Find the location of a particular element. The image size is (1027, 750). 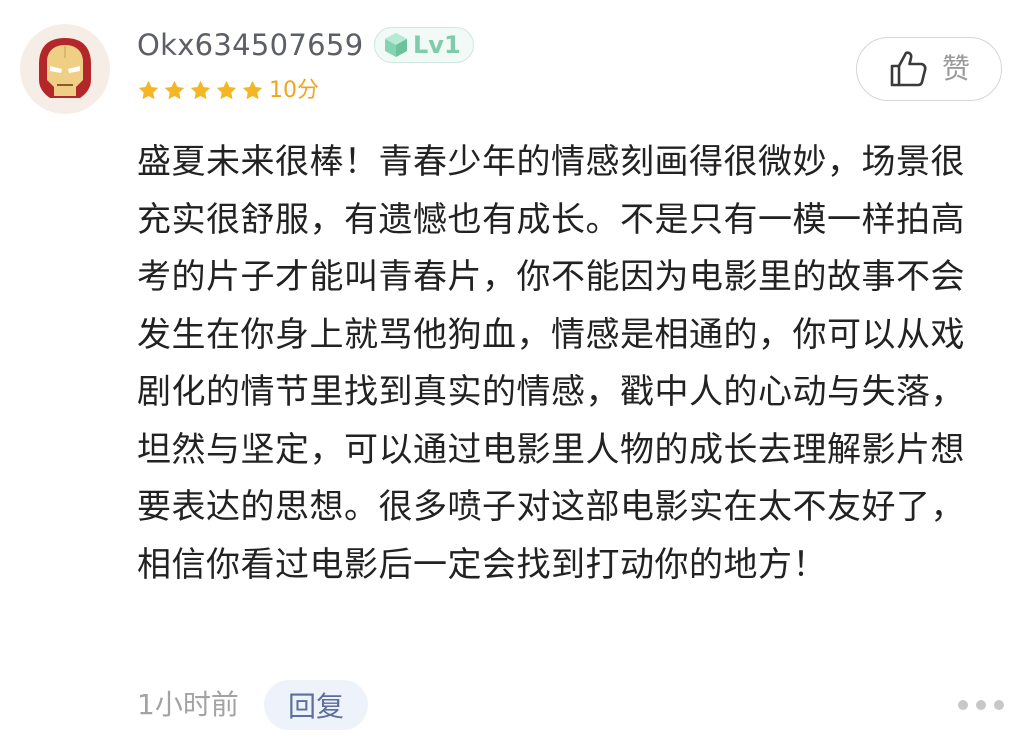

reply-button: 回复 is located at coordinates (316, 705).